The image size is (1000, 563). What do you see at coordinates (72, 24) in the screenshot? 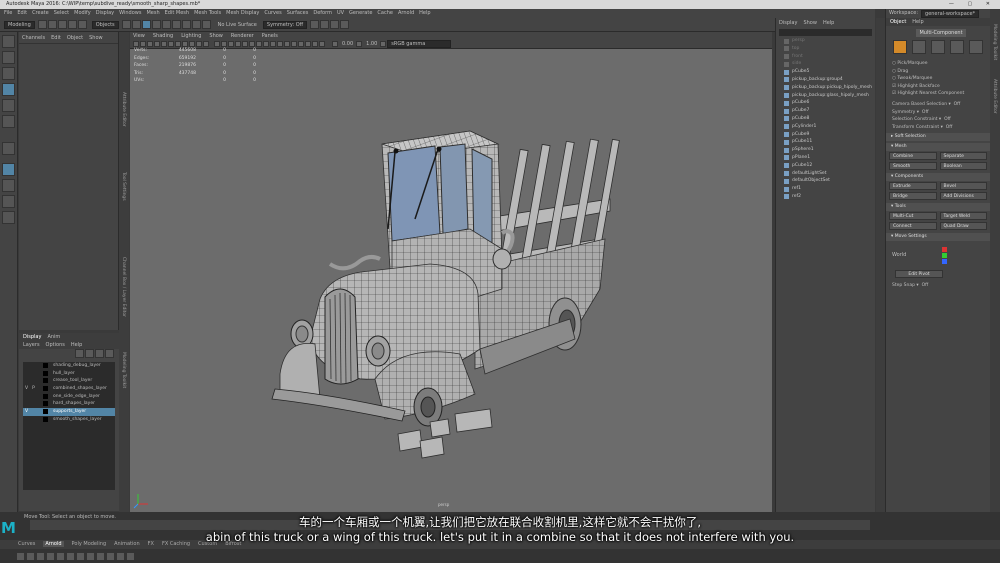
I see `undo-icon` at bounding box center [72, 24].